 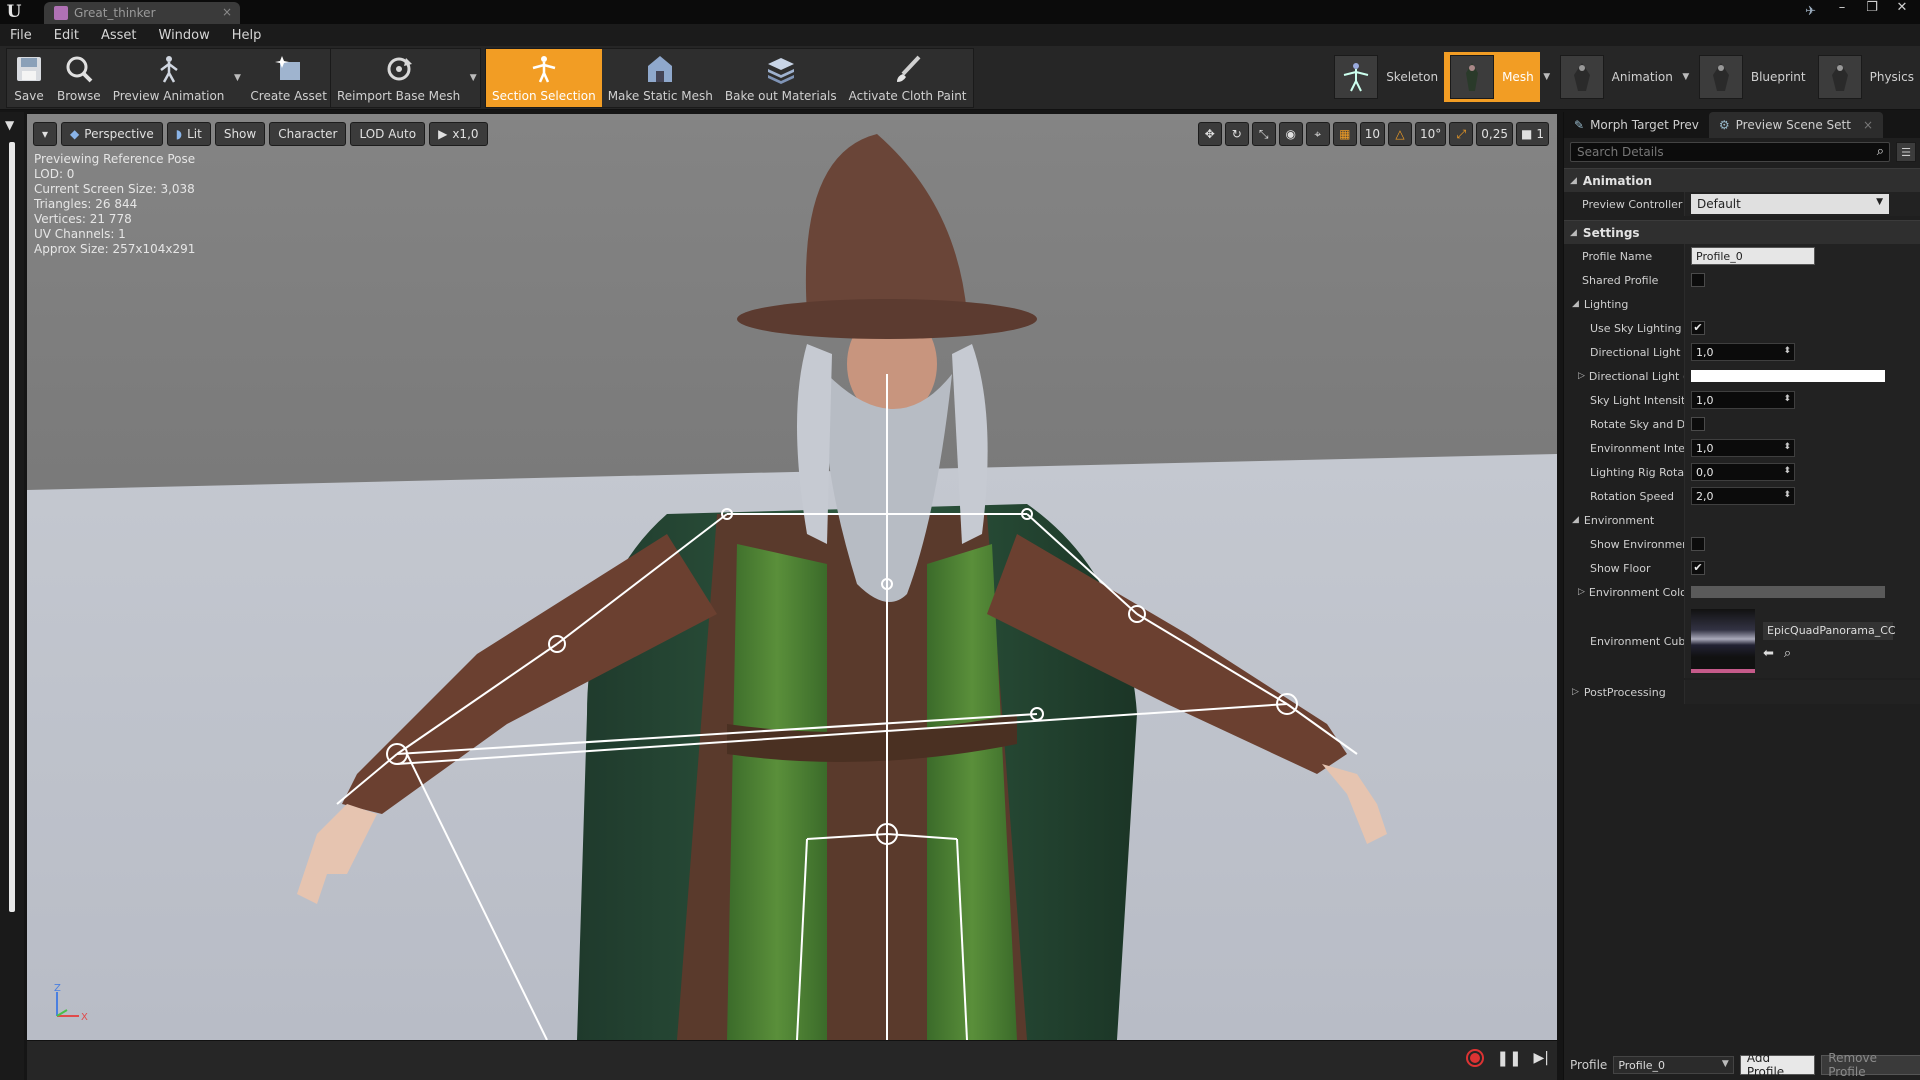 I want to click on rotate-icon: ↻, so click(x=1236, y=134).